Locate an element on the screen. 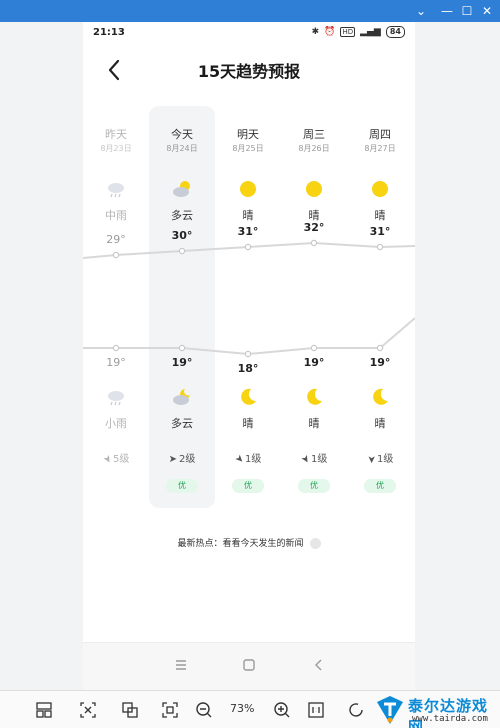 Image resolution: width=500 pixels, height=728 pixels. news-close-icon is located at coordinates (315, 543).